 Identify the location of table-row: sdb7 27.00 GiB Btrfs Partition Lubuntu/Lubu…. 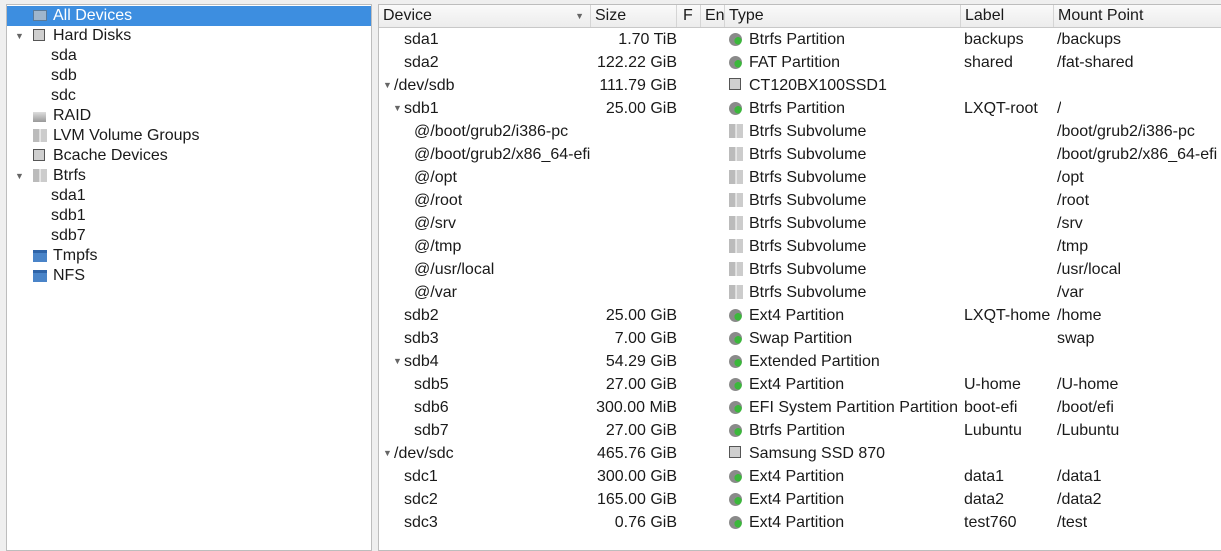
(800, 430).